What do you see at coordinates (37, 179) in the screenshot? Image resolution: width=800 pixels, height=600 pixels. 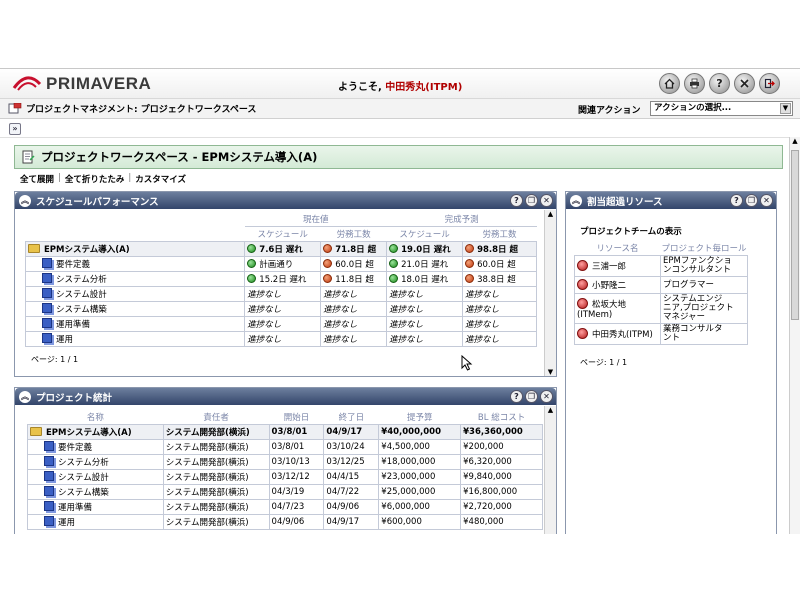 I see `expand-all-link: 全て展開` at bounding box center [37, 179].